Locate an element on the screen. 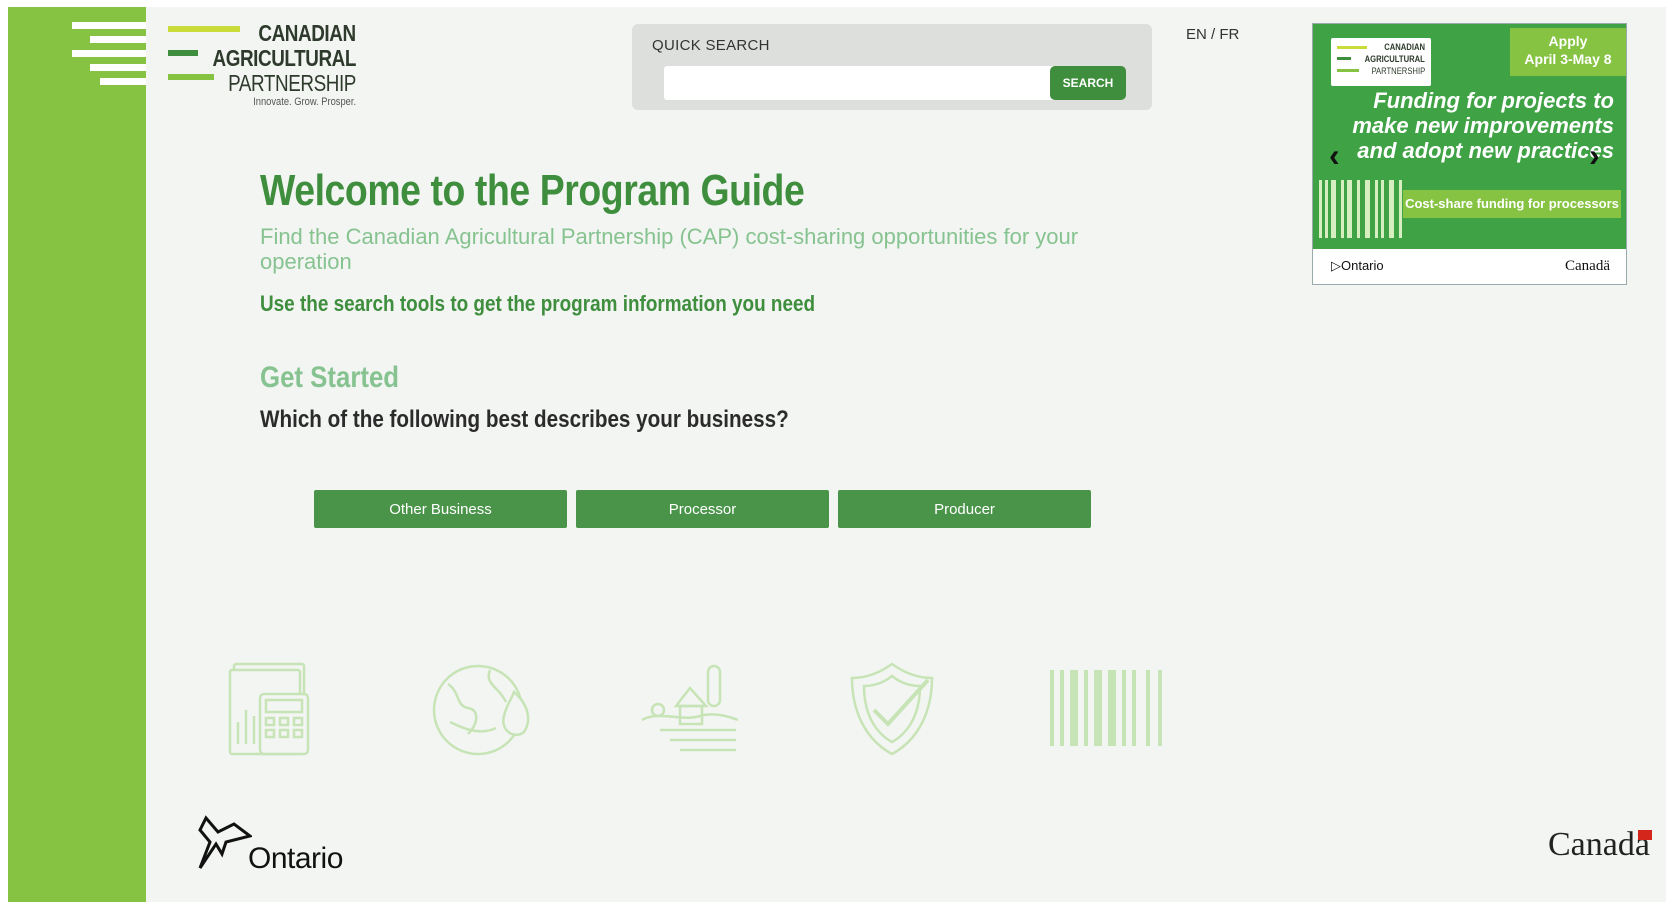 The width and height of the screenshot is (1666, 902). globe-leaf-icon is located at coordinates (481, 710).